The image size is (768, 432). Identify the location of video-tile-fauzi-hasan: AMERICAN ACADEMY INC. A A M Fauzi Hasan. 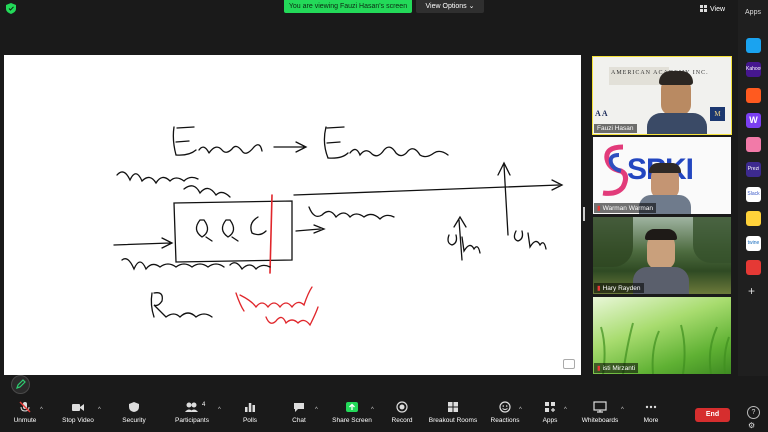
(662, 95).